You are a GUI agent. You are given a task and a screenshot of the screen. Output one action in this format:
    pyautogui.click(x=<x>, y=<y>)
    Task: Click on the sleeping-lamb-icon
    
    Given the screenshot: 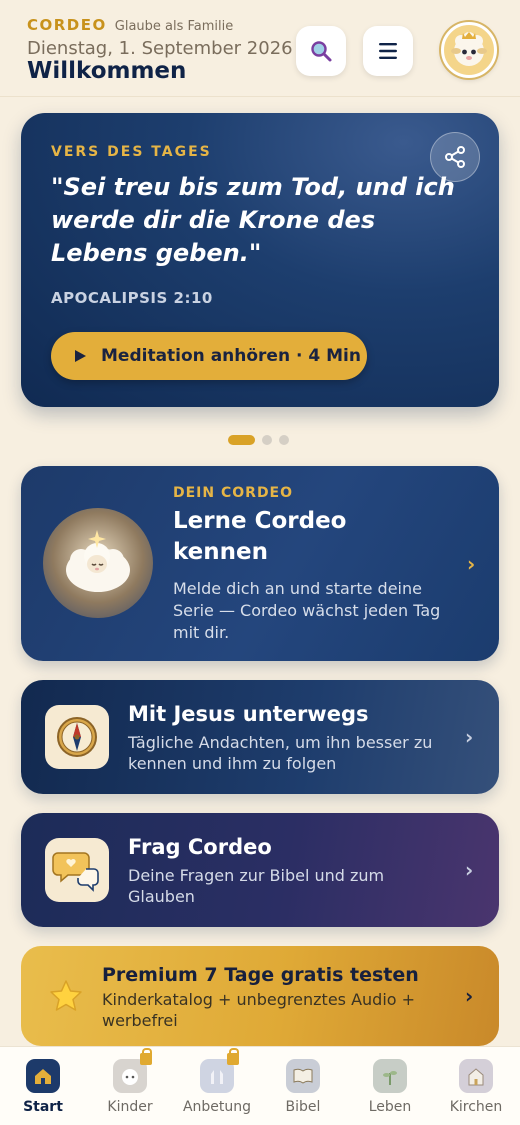 What is the action you would take?
    pyautogui.click(x=98, y=561)
    